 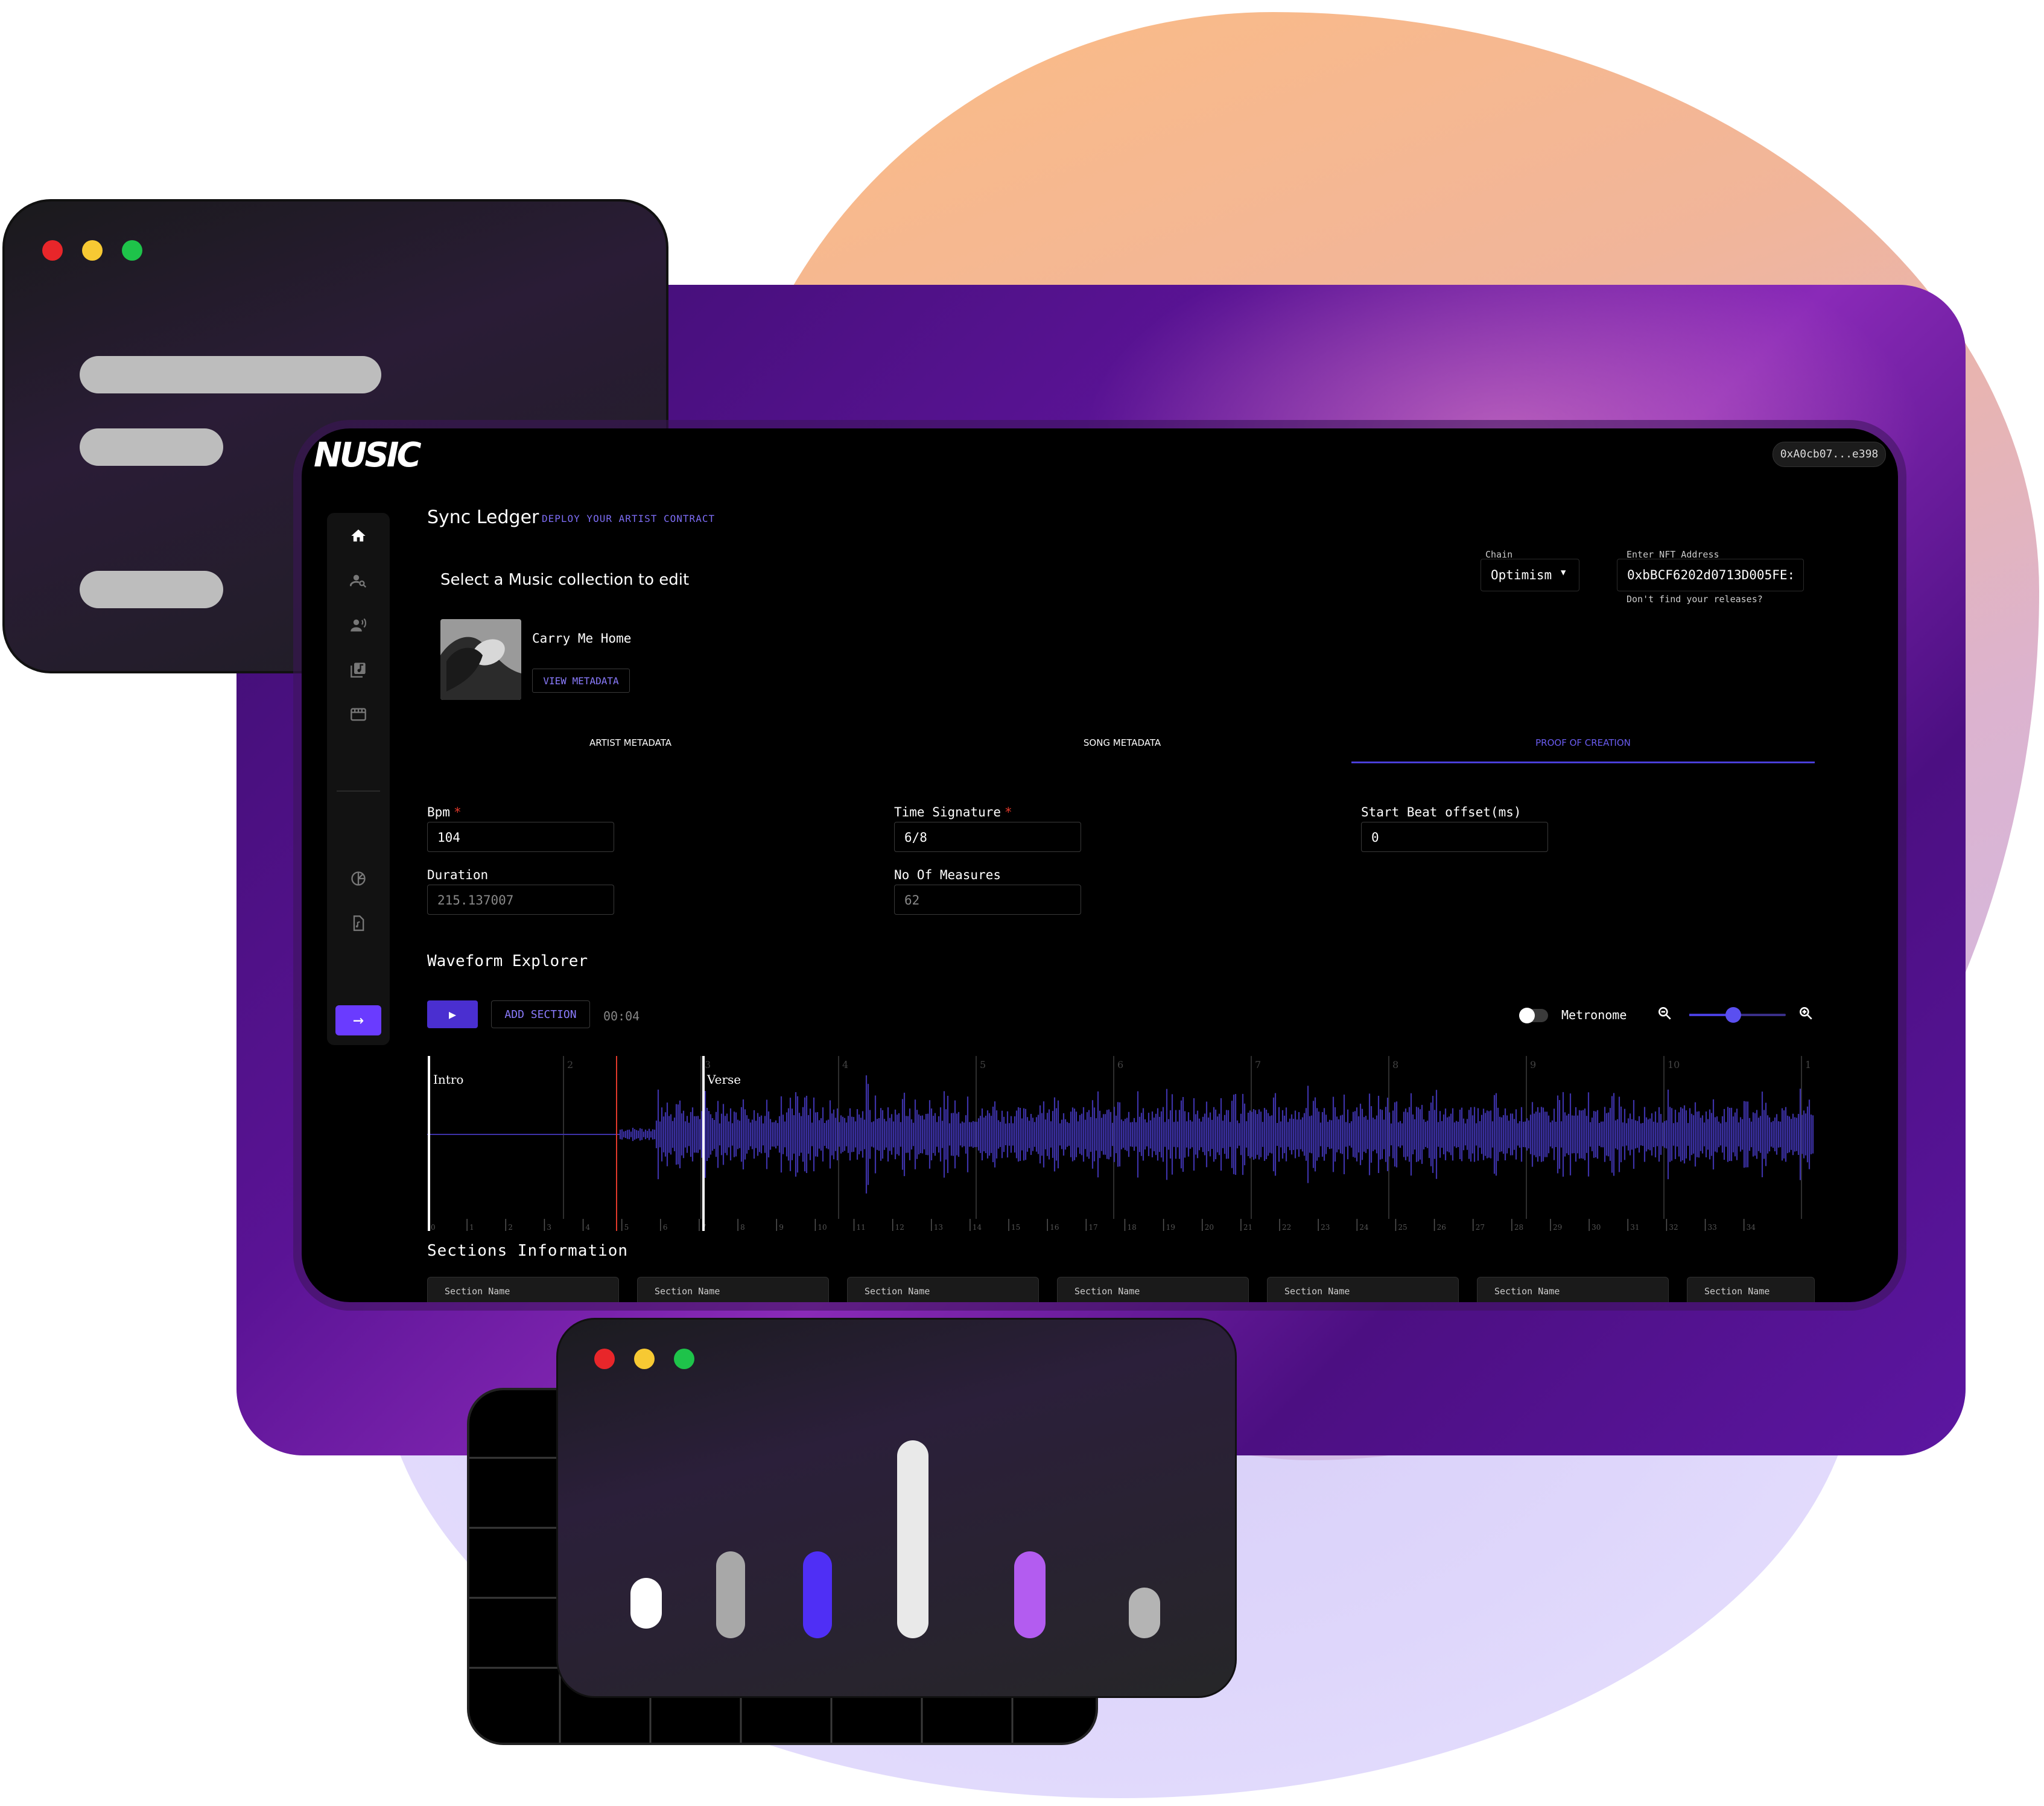 I want to click on zoom-slider, so click(x=1737, y=1015).